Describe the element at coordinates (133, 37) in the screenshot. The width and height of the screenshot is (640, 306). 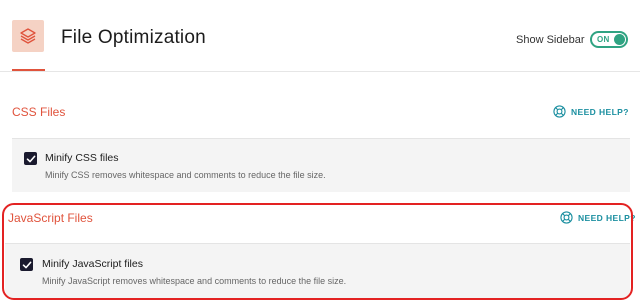
I see `page-title: File Optimization` at that location.